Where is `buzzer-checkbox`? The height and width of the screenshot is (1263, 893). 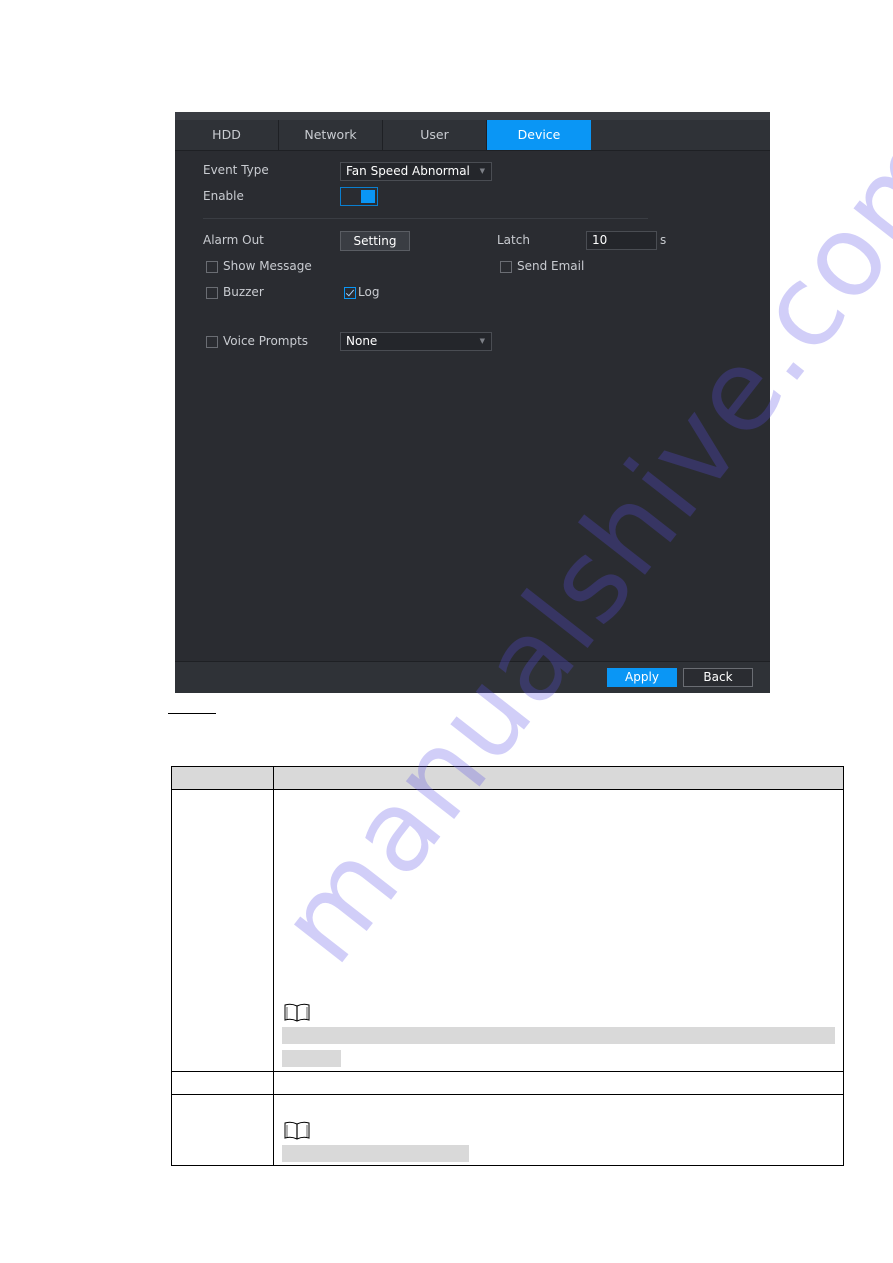 buzzer-checkbox is located at coordinates (212, 293).